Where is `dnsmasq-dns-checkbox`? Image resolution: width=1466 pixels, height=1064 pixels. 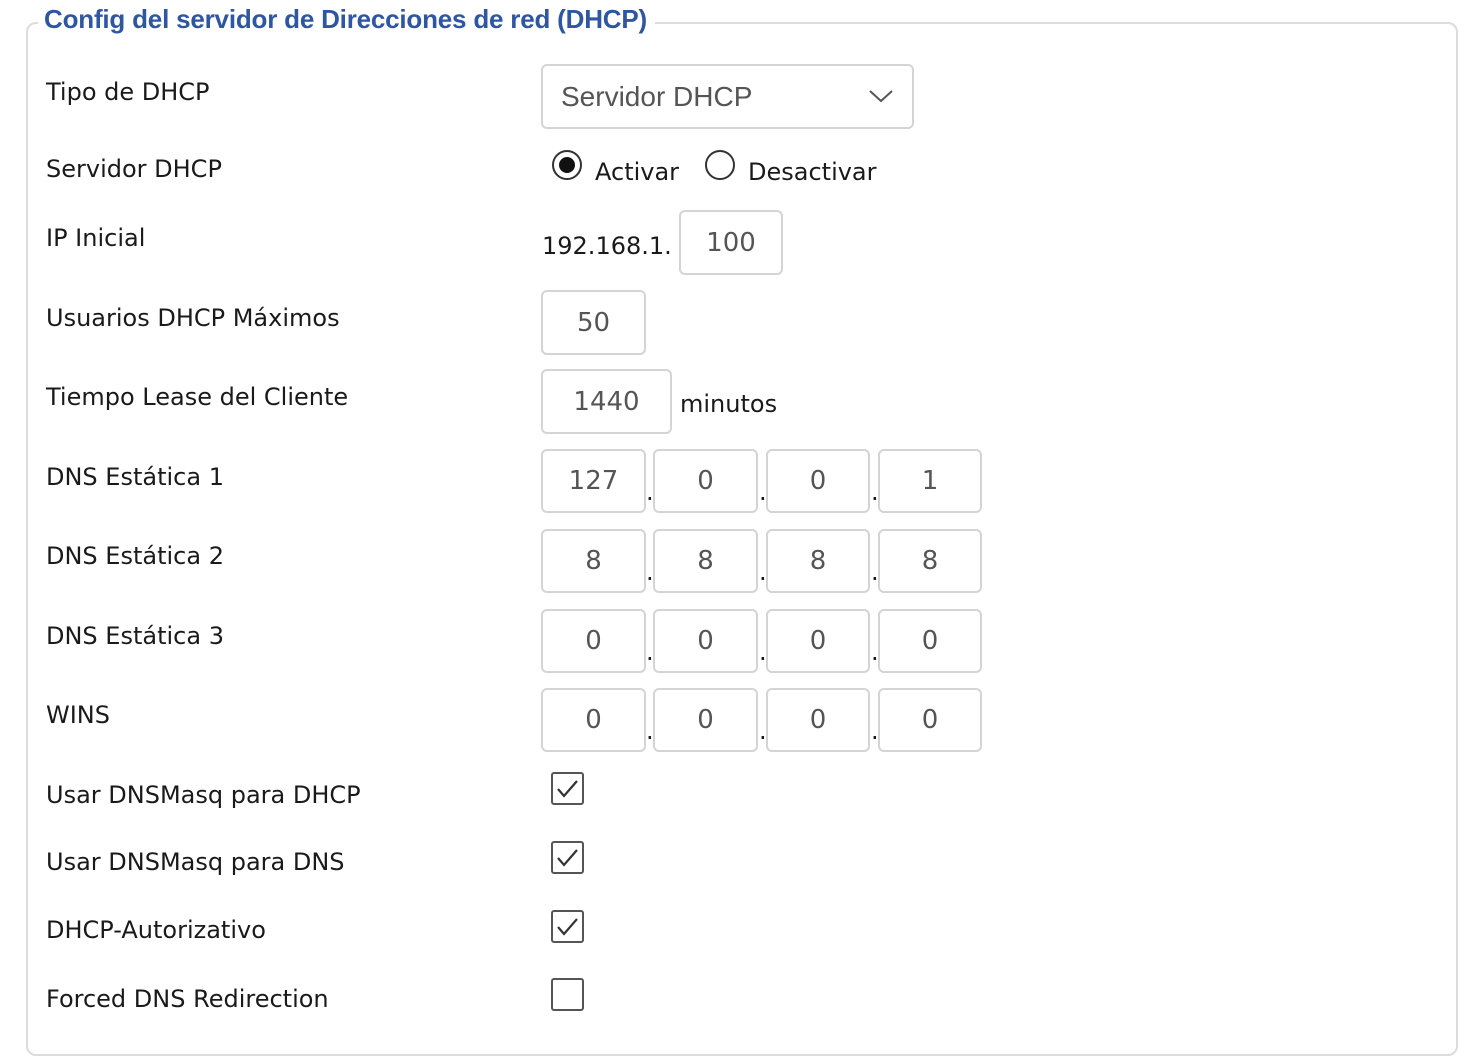 dnsmasq-dns-checkbox is located at coordinates (567, 857).